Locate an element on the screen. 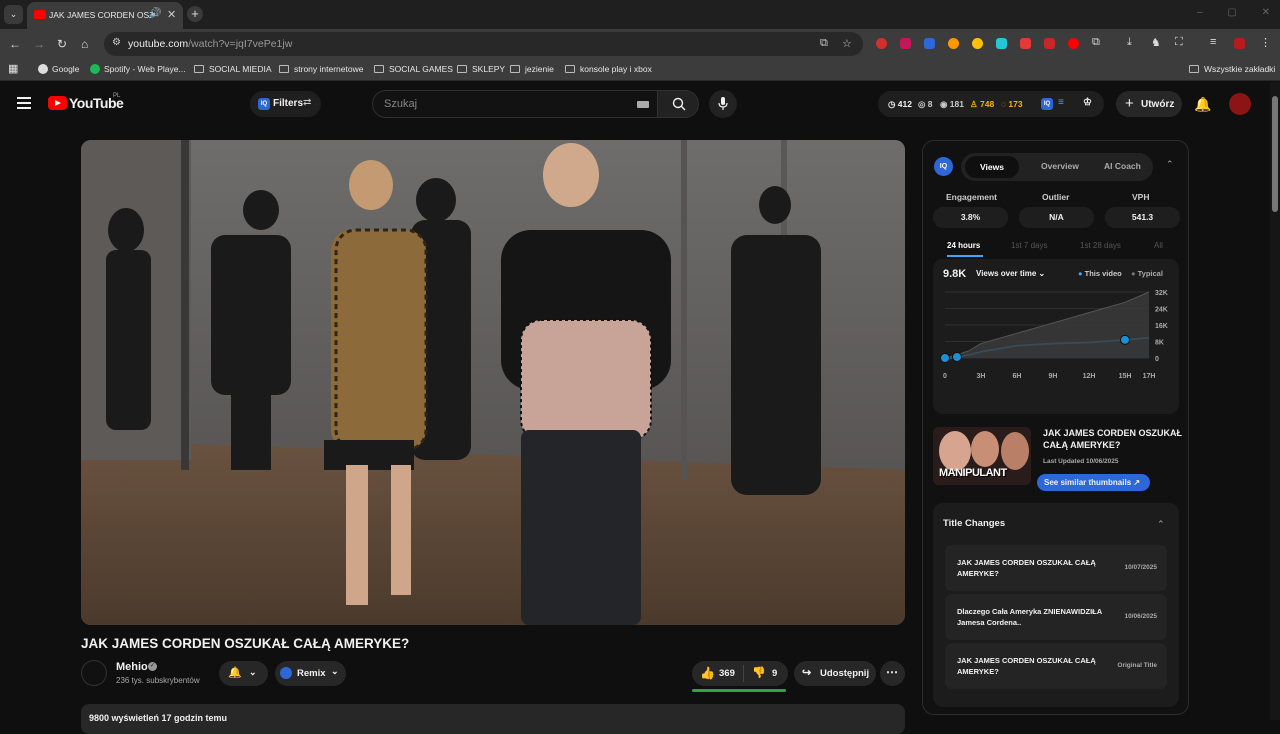 Image resolution: width=1280 pixels, height=734 pixels. bookmark-folder-sklepy: SKLEPY is located at coordinates (481, 69).